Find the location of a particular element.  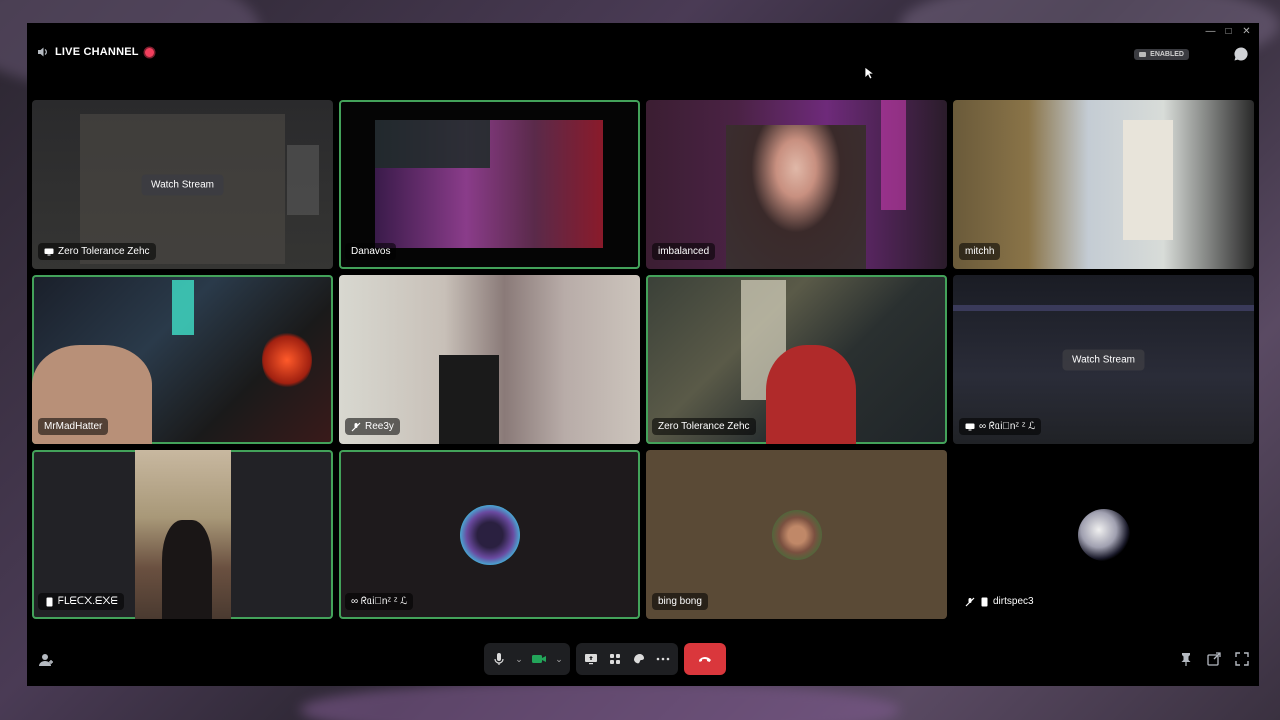

stream-tile: Watch Stream Zero Tolerance Zehc is located at coordinates (182, 184).